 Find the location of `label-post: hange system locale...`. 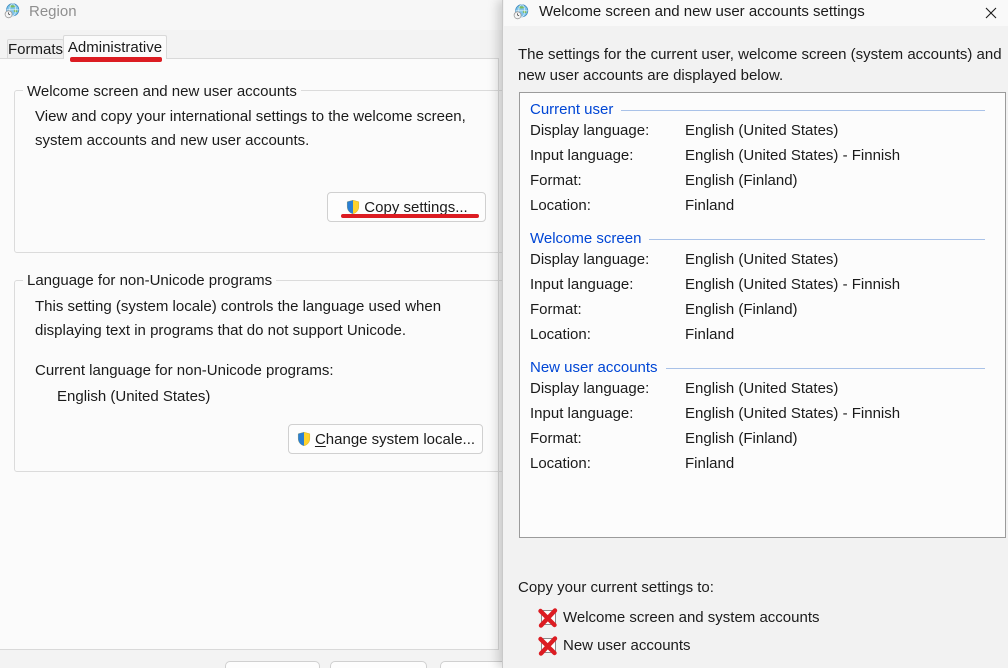

label-post: hange system locale... is located at coordinates (400, 439).